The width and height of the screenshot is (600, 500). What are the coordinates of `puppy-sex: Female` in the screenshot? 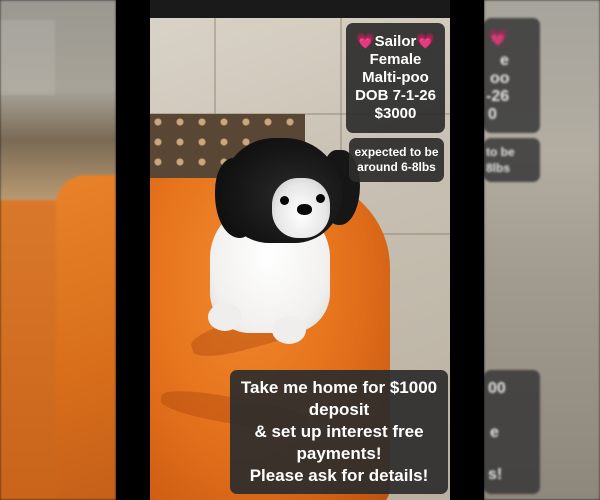 It's located at (395, 59).